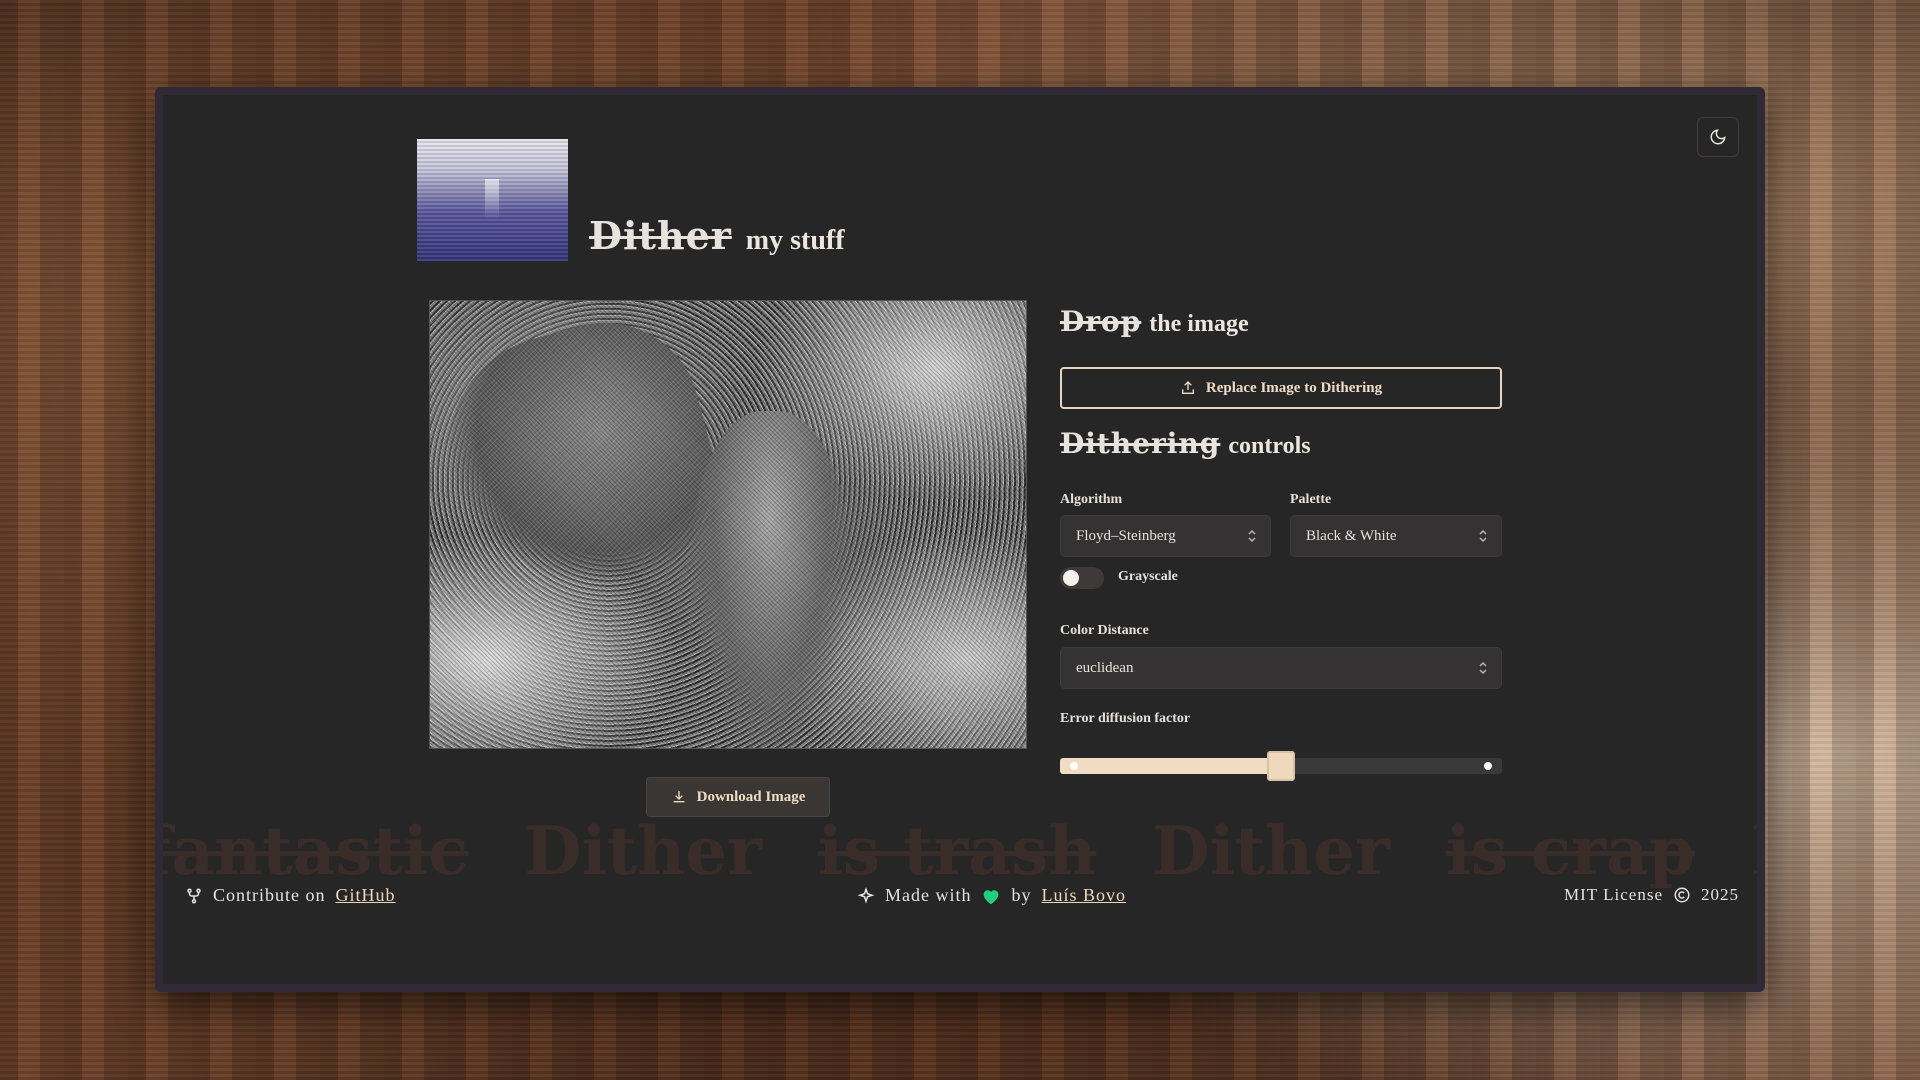 The height and width of the screenshot is (1080, 1920). What do you see at coordinates (1126, 535) in the screenshot?
I see `algorithm-value: Floyd–Steinberg` at bounding box center [1126, 535].